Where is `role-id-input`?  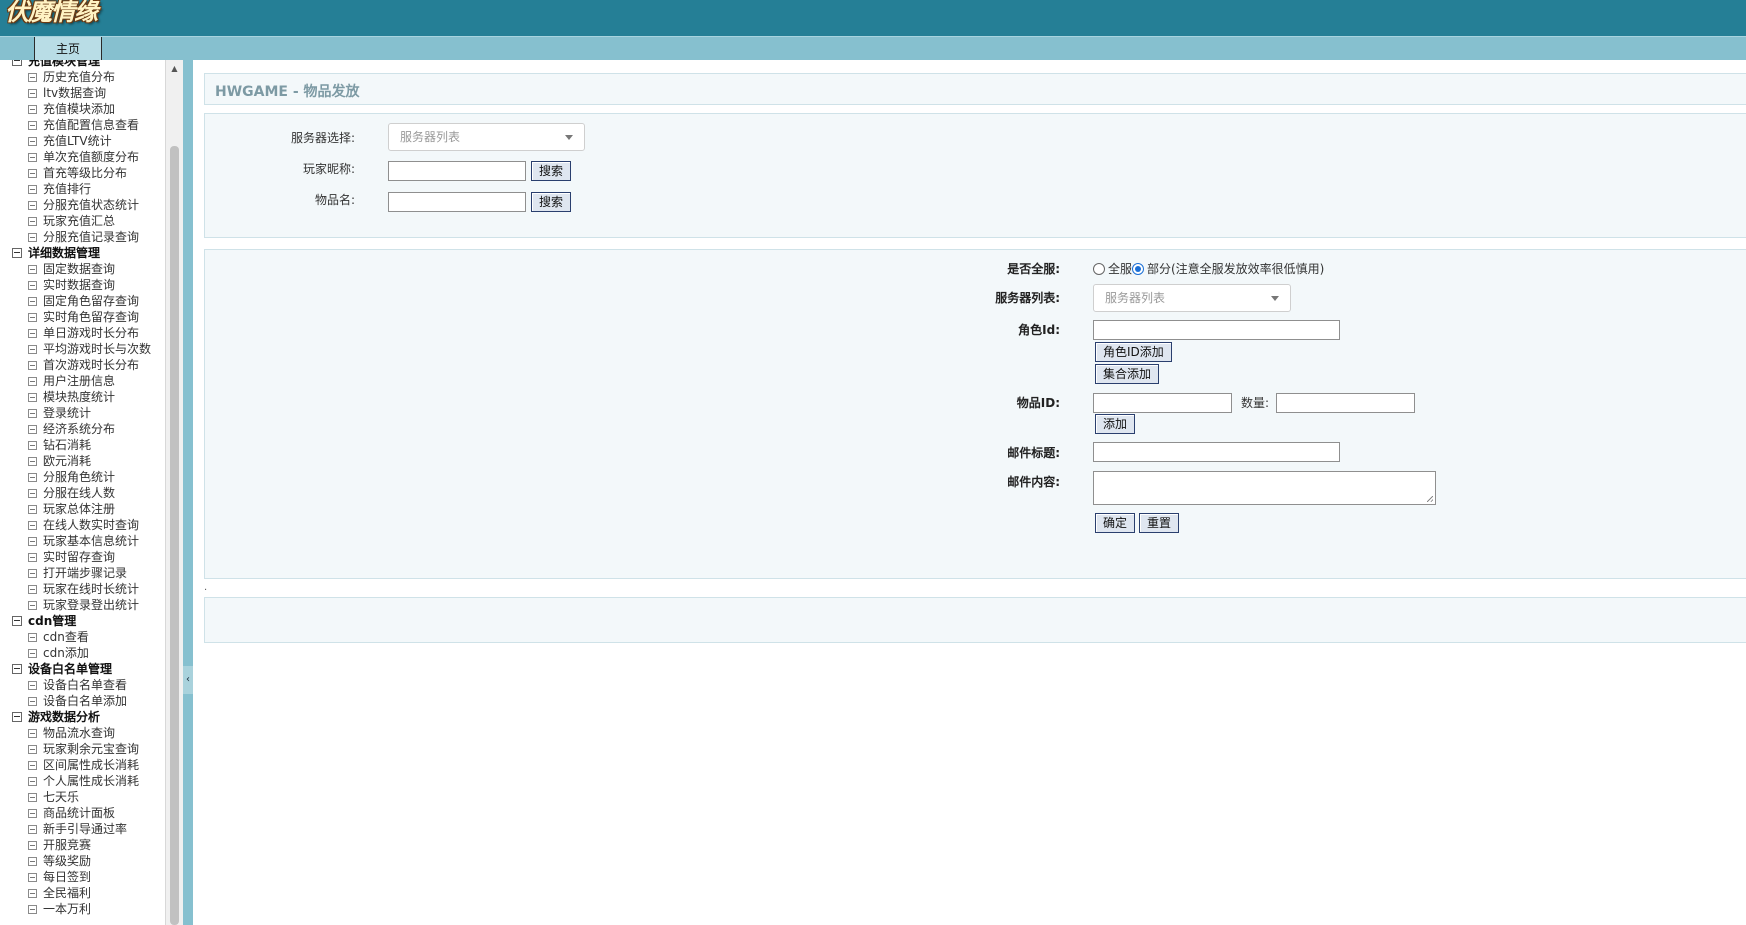 role-id-input is located at coordinates (1216, 330).